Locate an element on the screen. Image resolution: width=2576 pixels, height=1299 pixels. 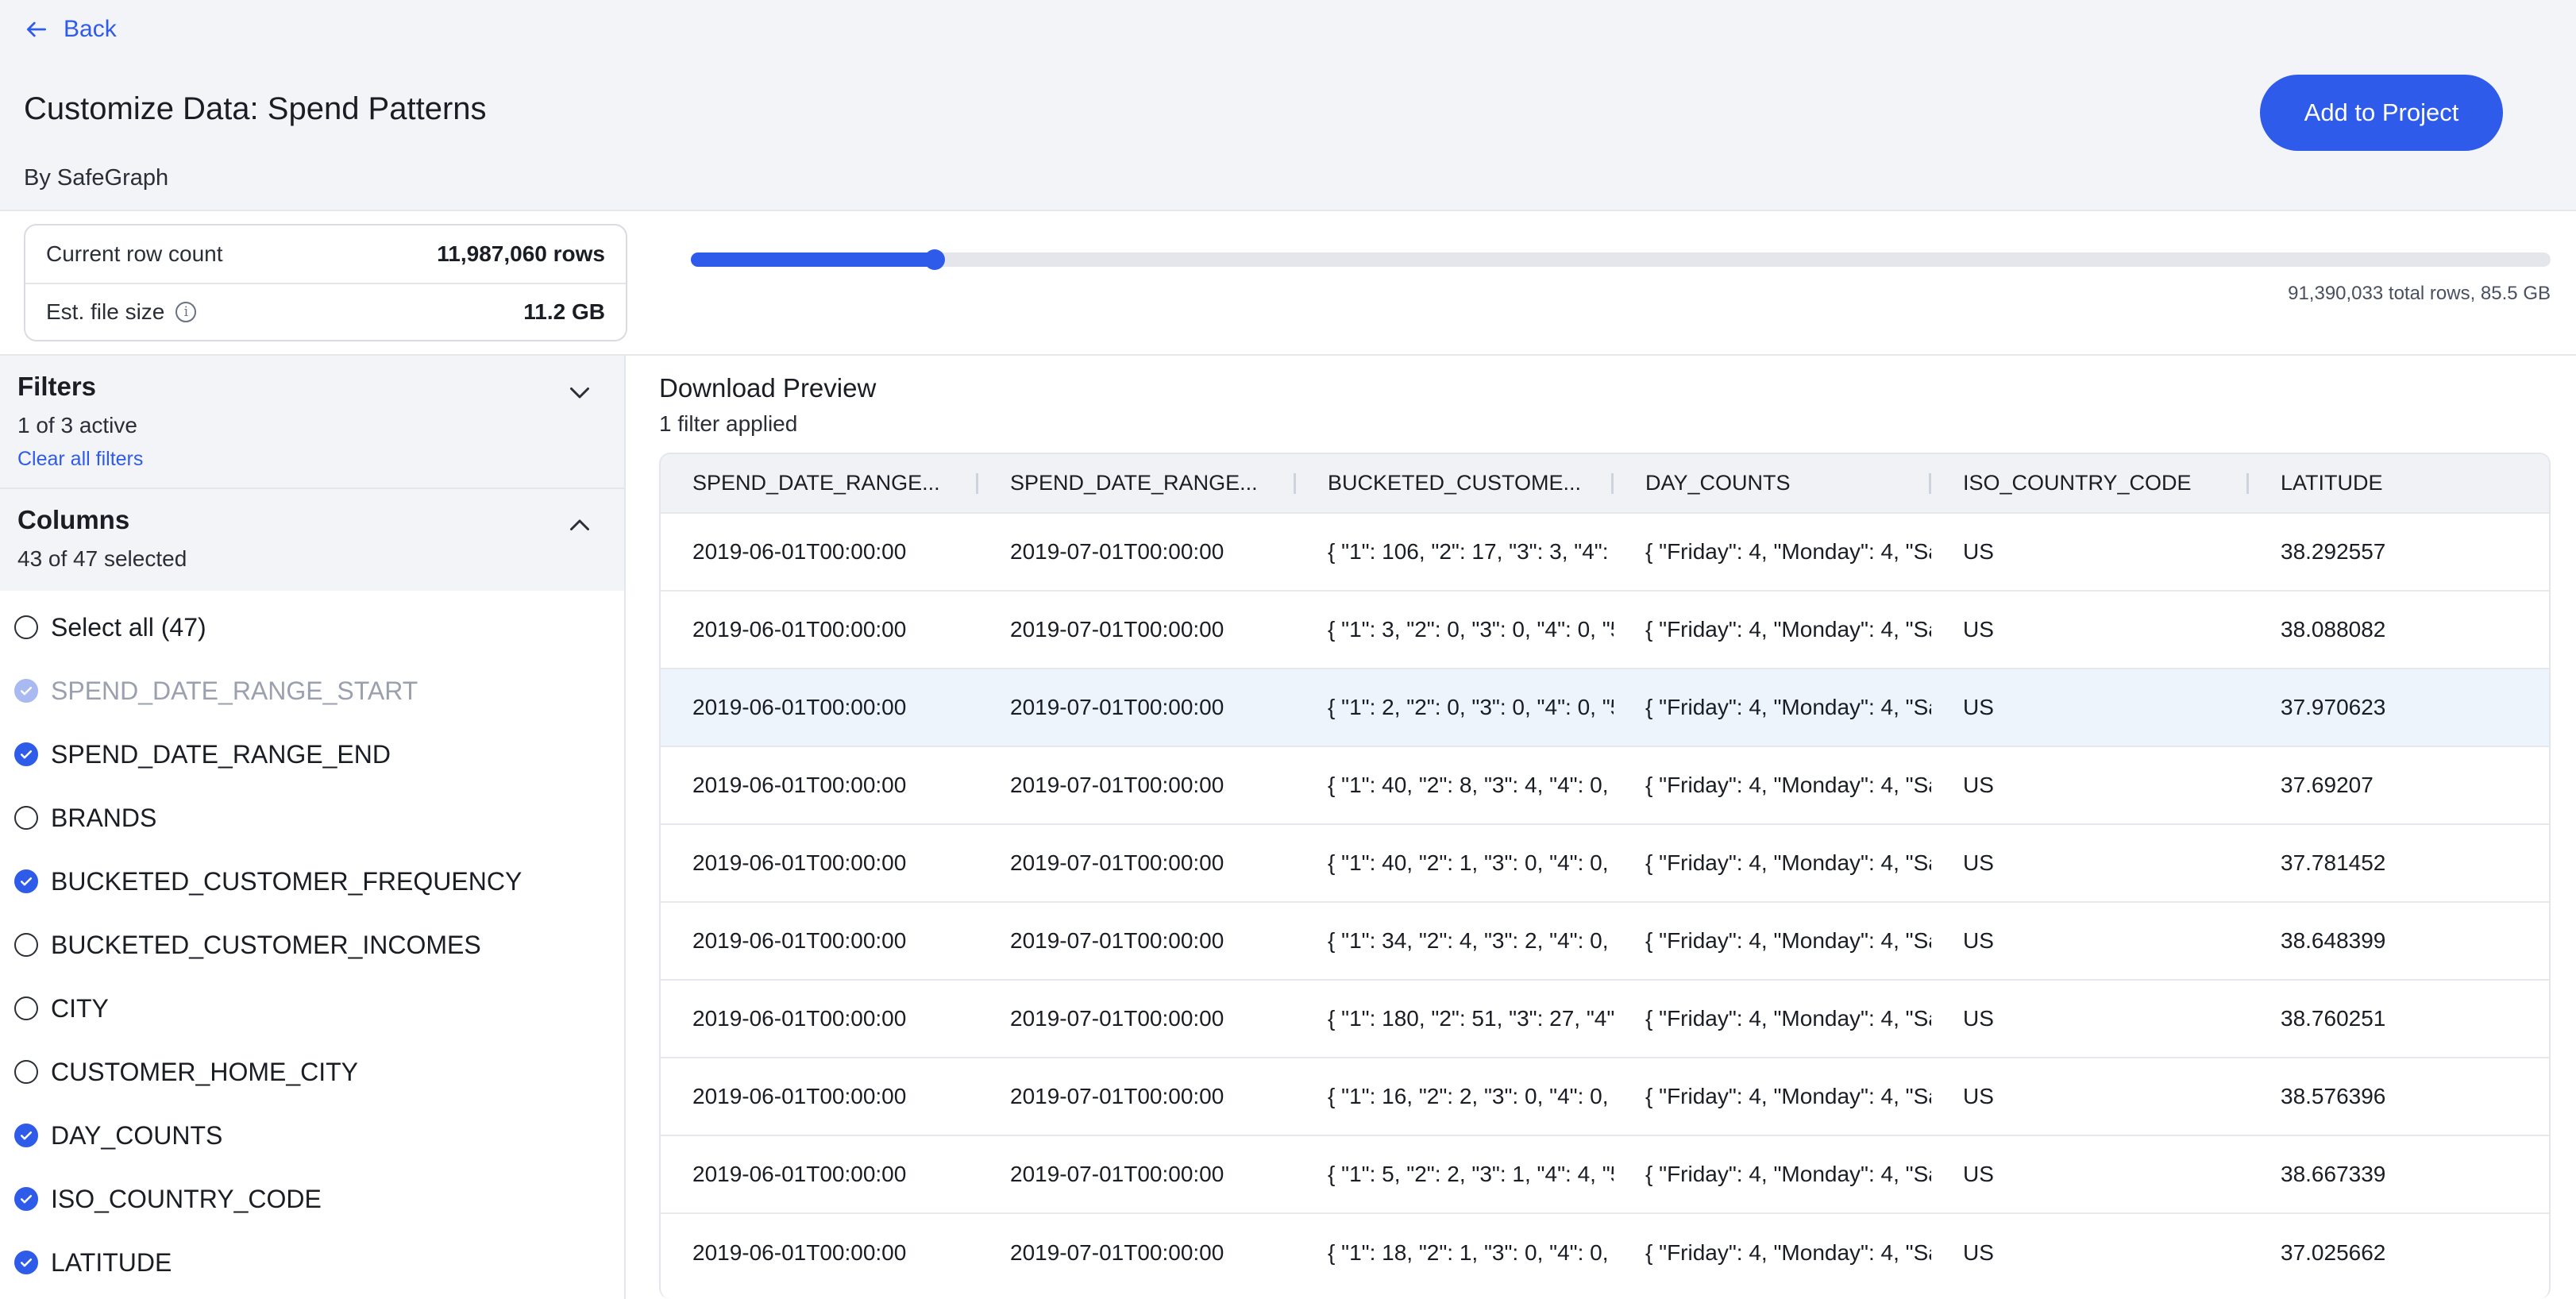
column-header-label: DAY_COUNTS is located at coordinates (1718, 483).